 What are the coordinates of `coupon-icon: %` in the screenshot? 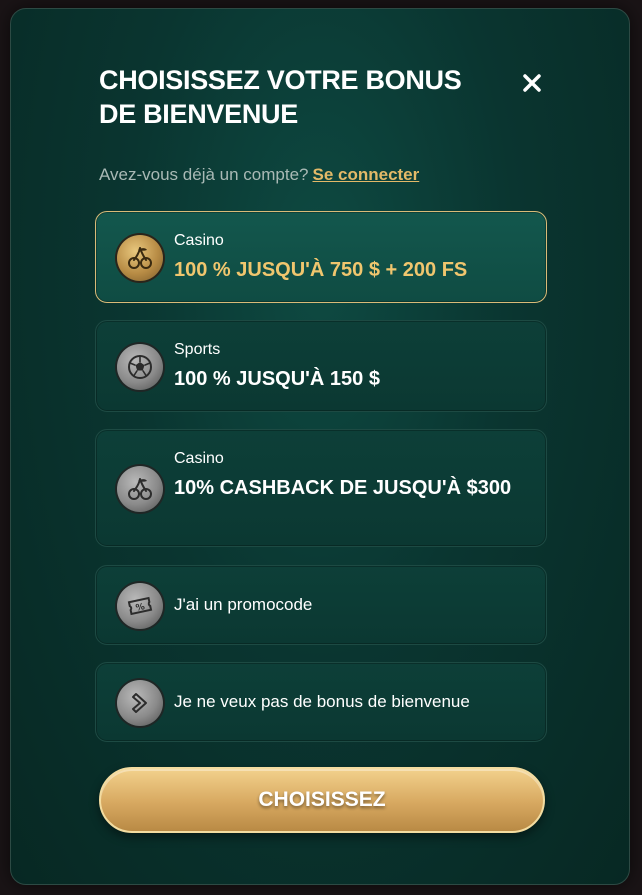 It's located at (140, 606).